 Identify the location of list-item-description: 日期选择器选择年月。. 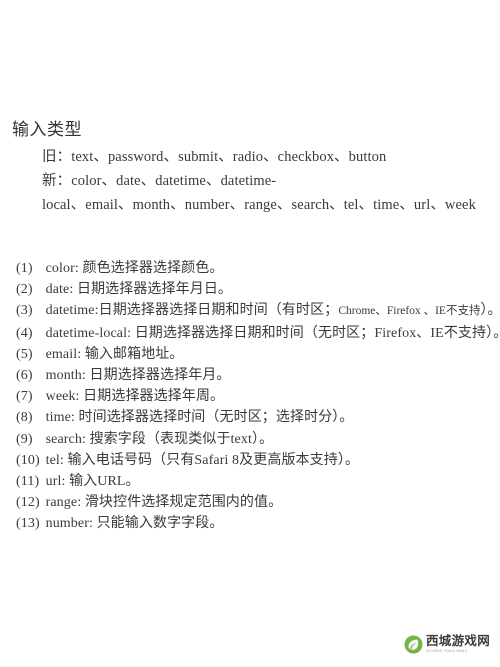
(160, 376).